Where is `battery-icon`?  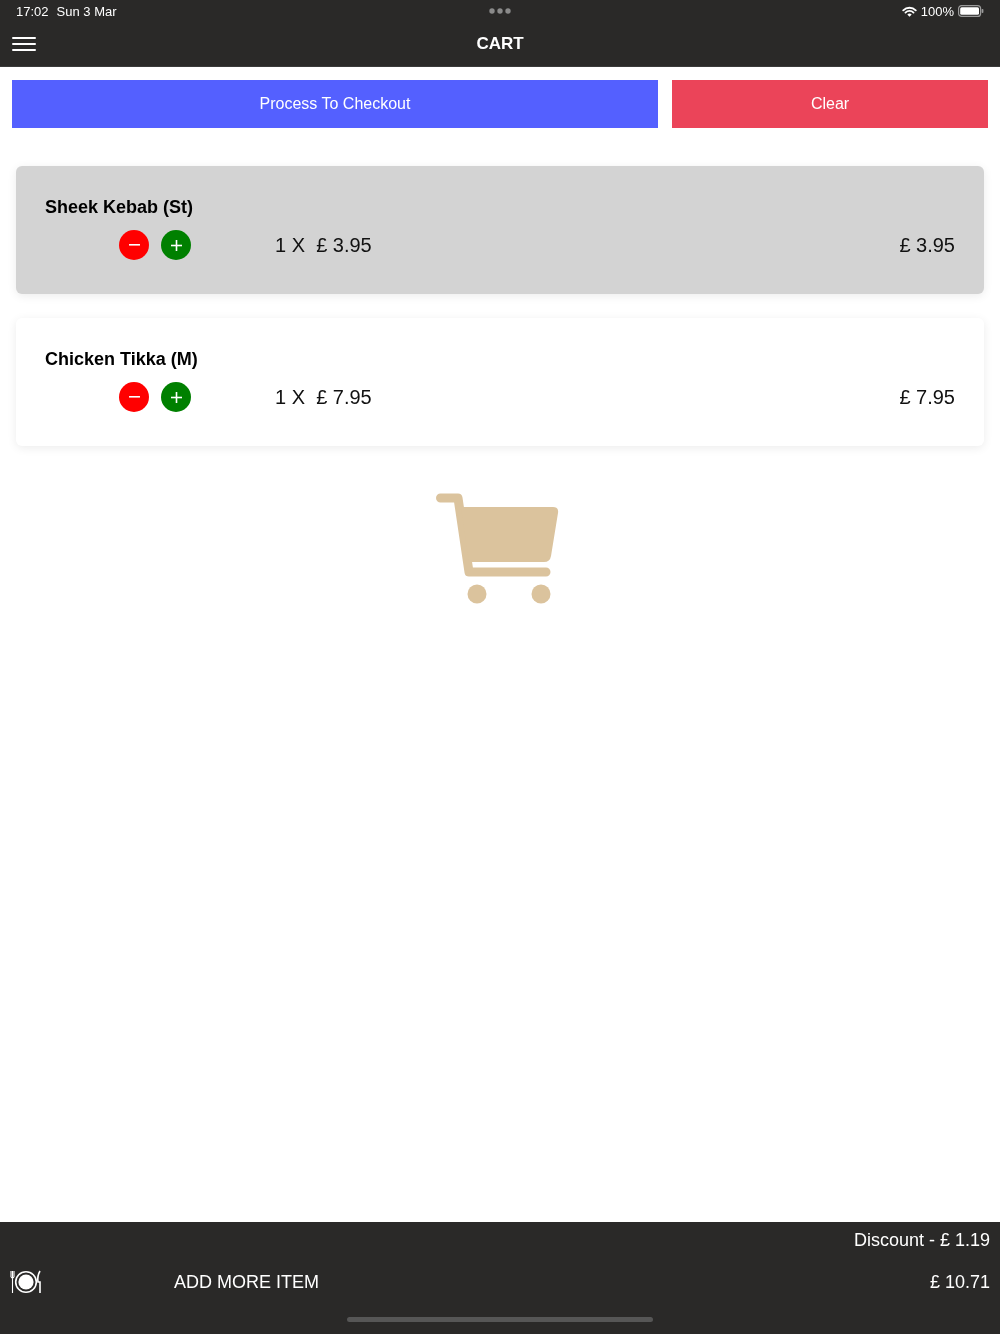 battery-icon is located at coordinates (971, 11).